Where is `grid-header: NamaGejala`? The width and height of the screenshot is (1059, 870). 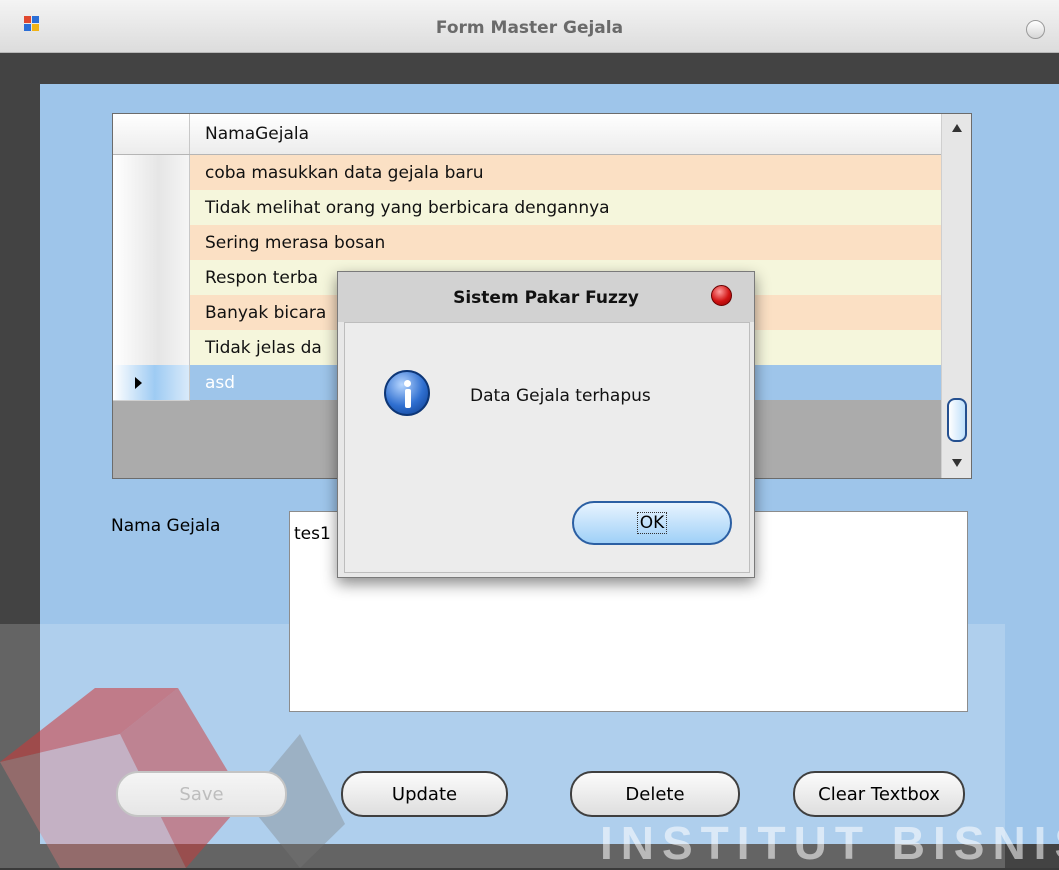 grid-header: NamaGejala is located at coordinates (527, 134).